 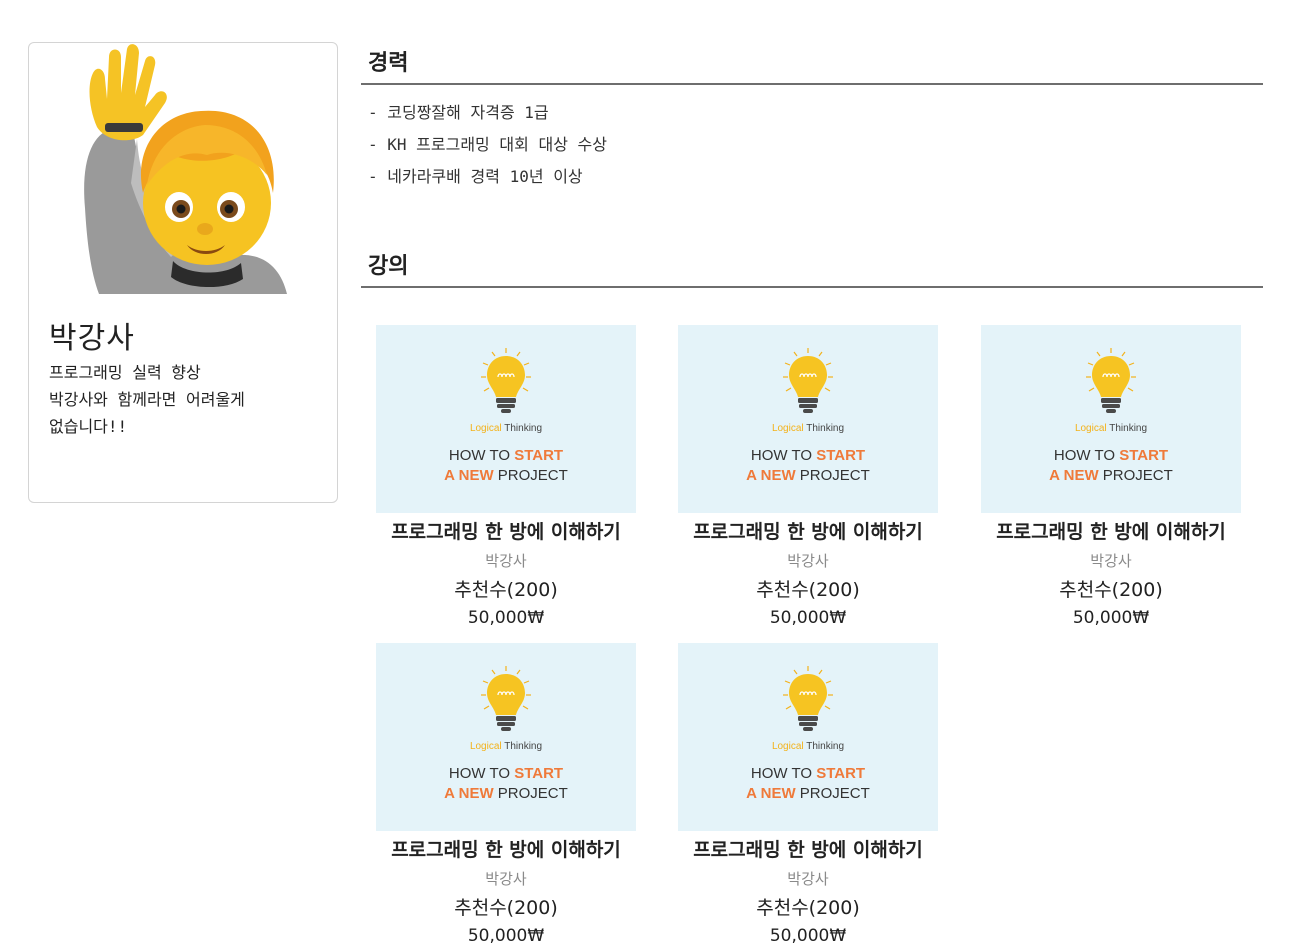 What do you see at coordinates (487, 144) in the screenshot?
I see `career-item: - KH 프로그래밍 대회 대상 수상` at bounding box center [487, 144].